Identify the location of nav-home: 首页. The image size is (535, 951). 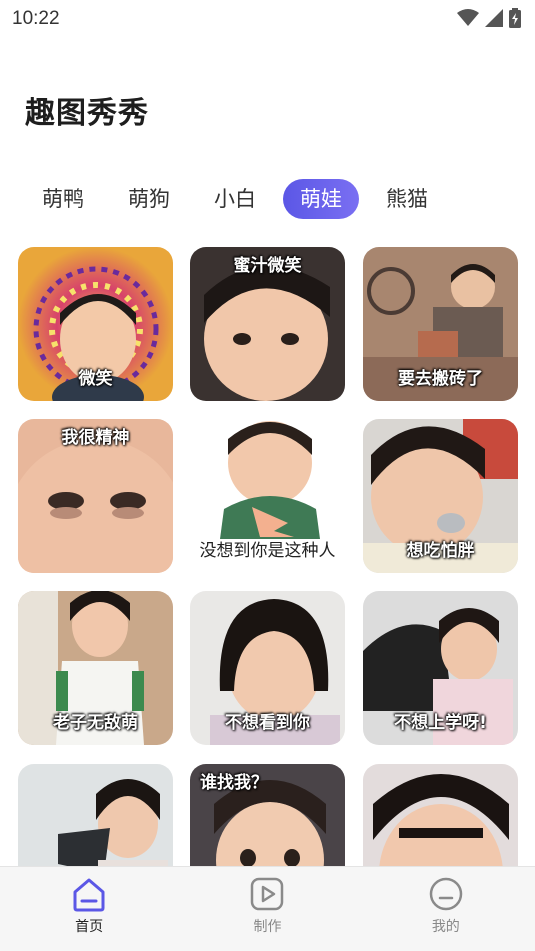
(89, 909).